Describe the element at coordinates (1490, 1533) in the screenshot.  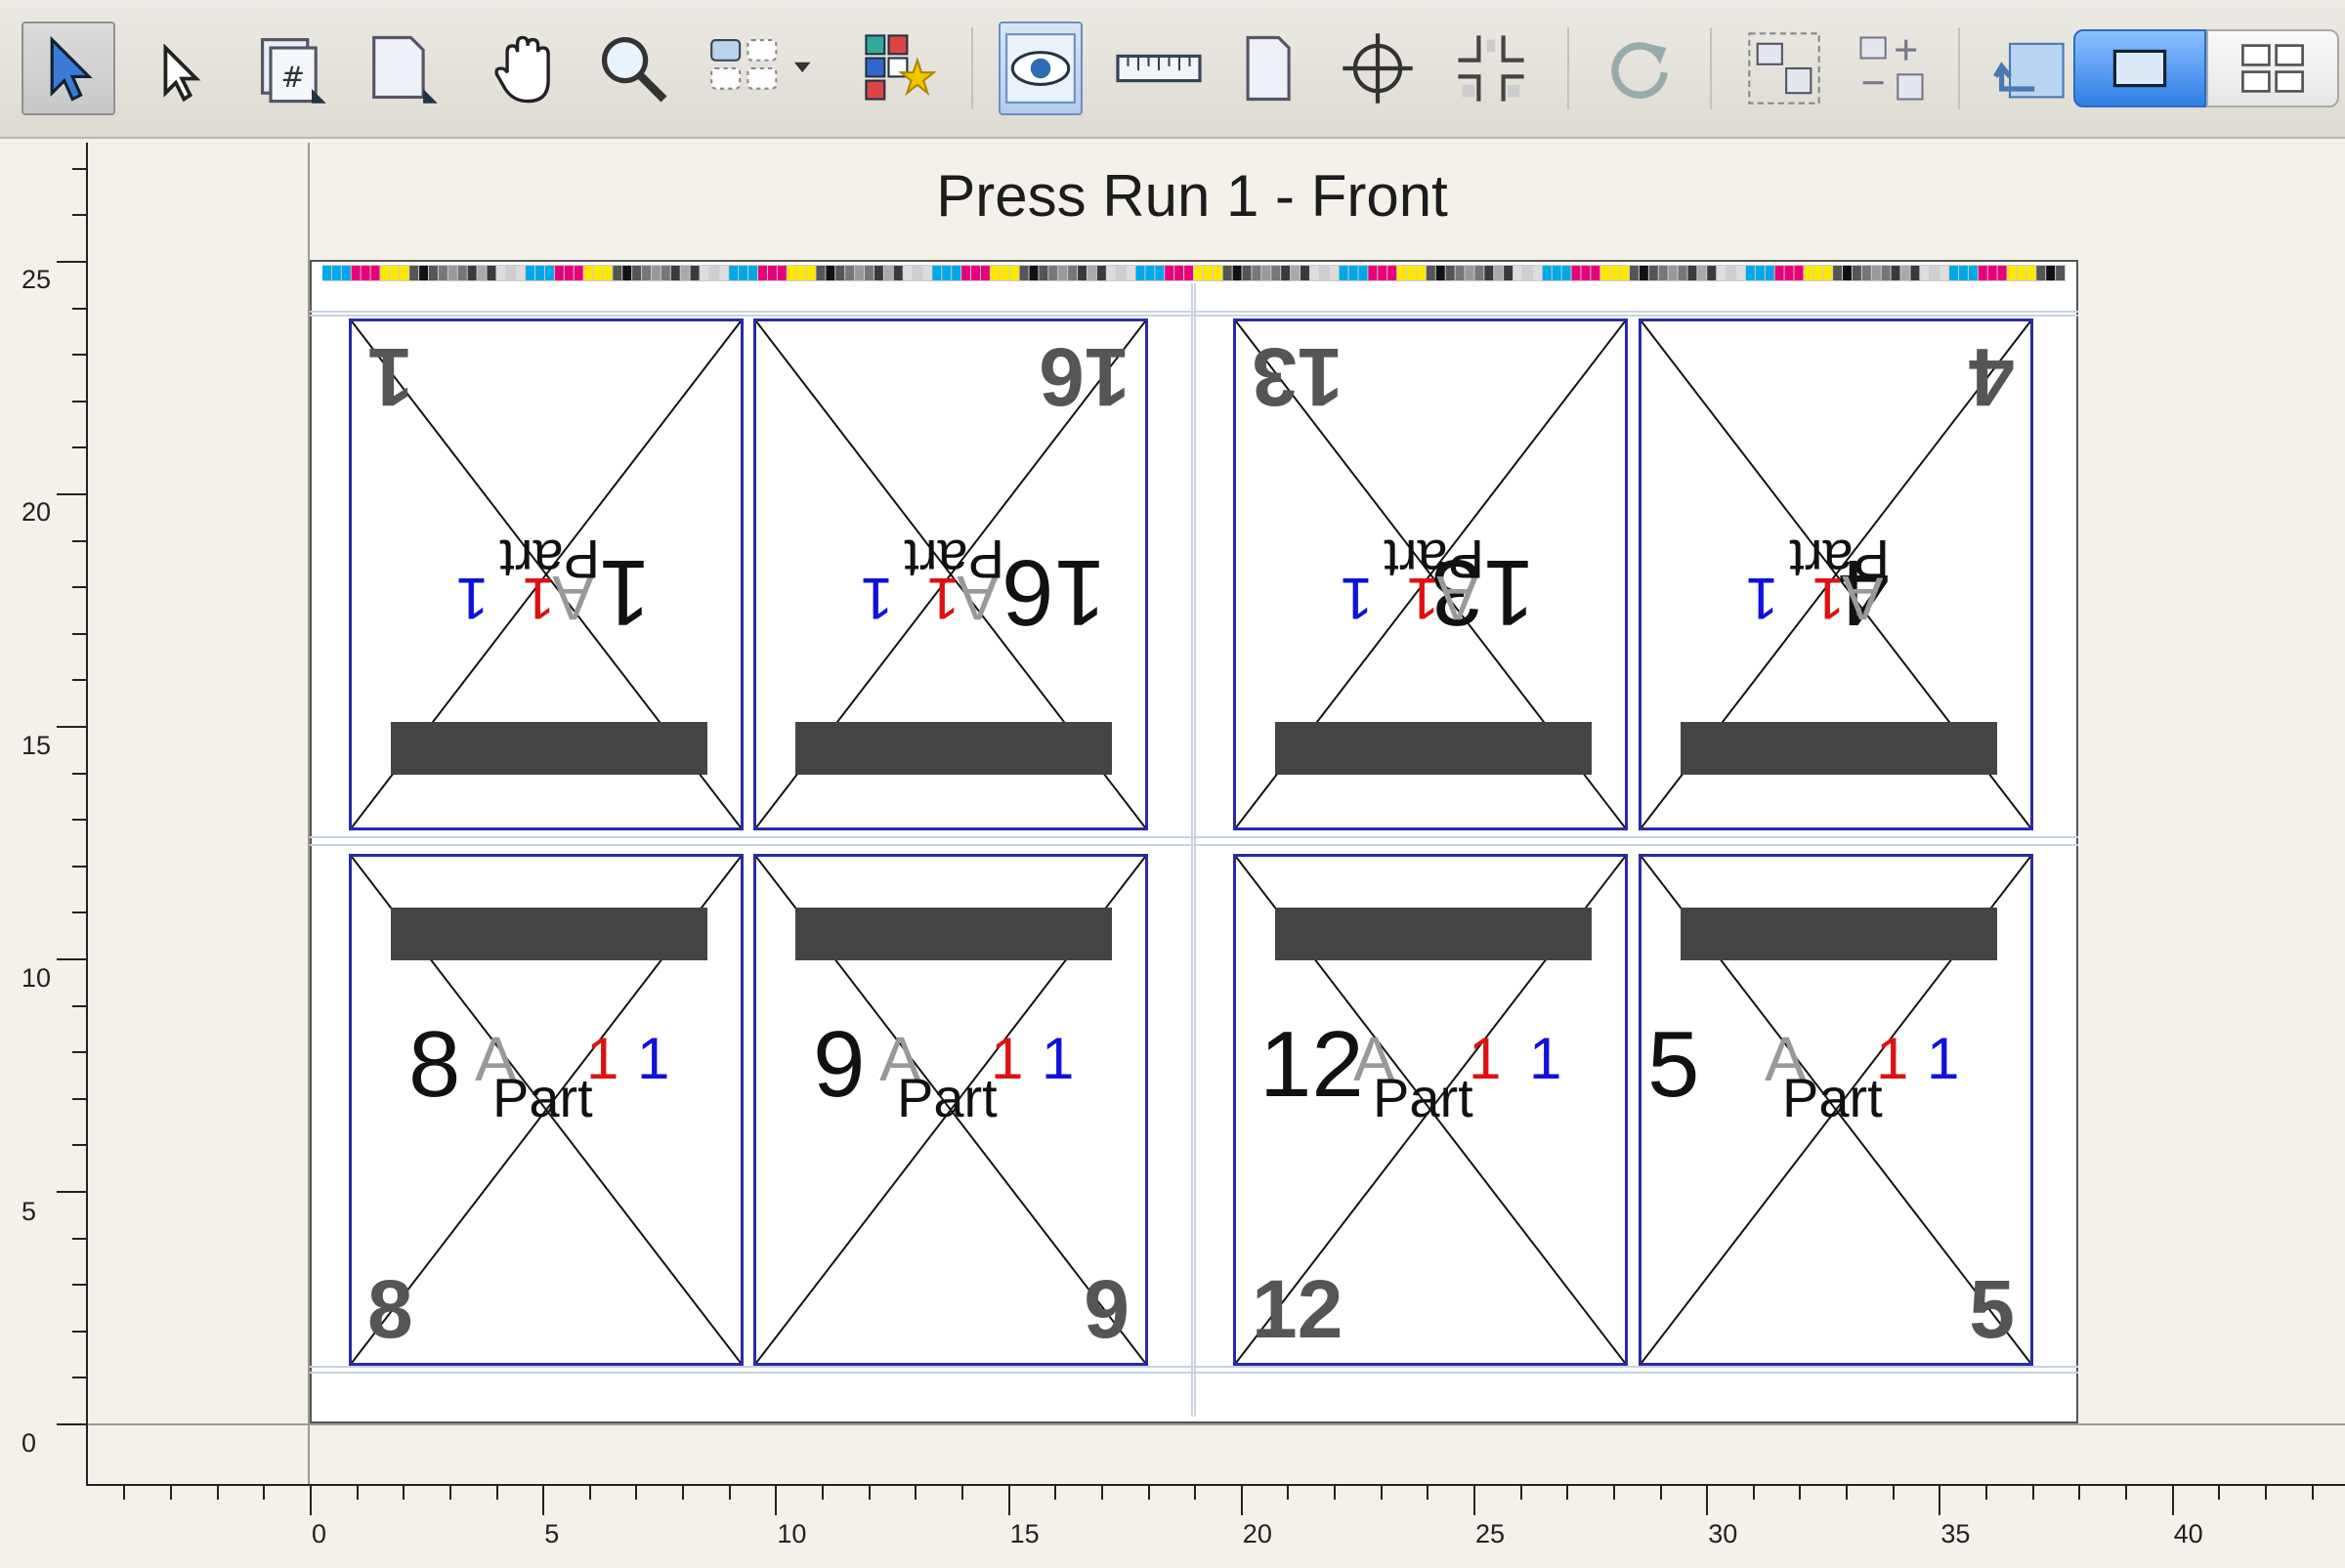
I see `horizontal-ruler-label: 25` at that location.